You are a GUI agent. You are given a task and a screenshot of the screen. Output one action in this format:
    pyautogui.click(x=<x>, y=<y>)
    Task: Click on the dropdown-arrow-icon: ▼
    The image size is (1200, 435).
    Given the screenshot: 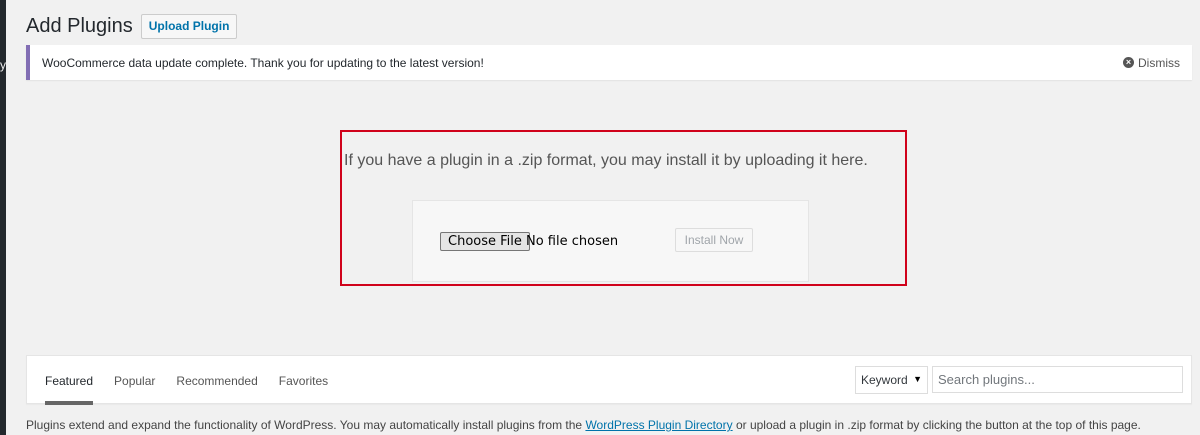 What is the action you would take?
    pyautogui.click(x=917, y=379)
    